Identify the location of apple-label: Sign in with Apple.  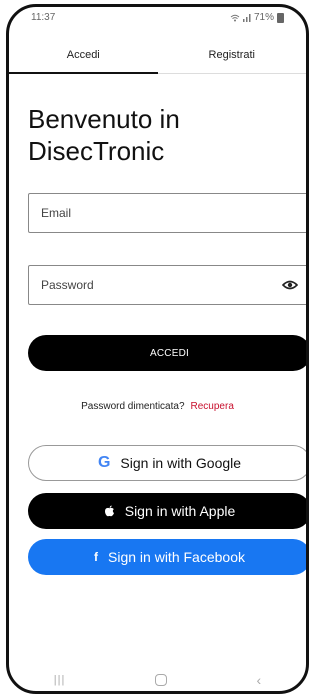
(180, 511).